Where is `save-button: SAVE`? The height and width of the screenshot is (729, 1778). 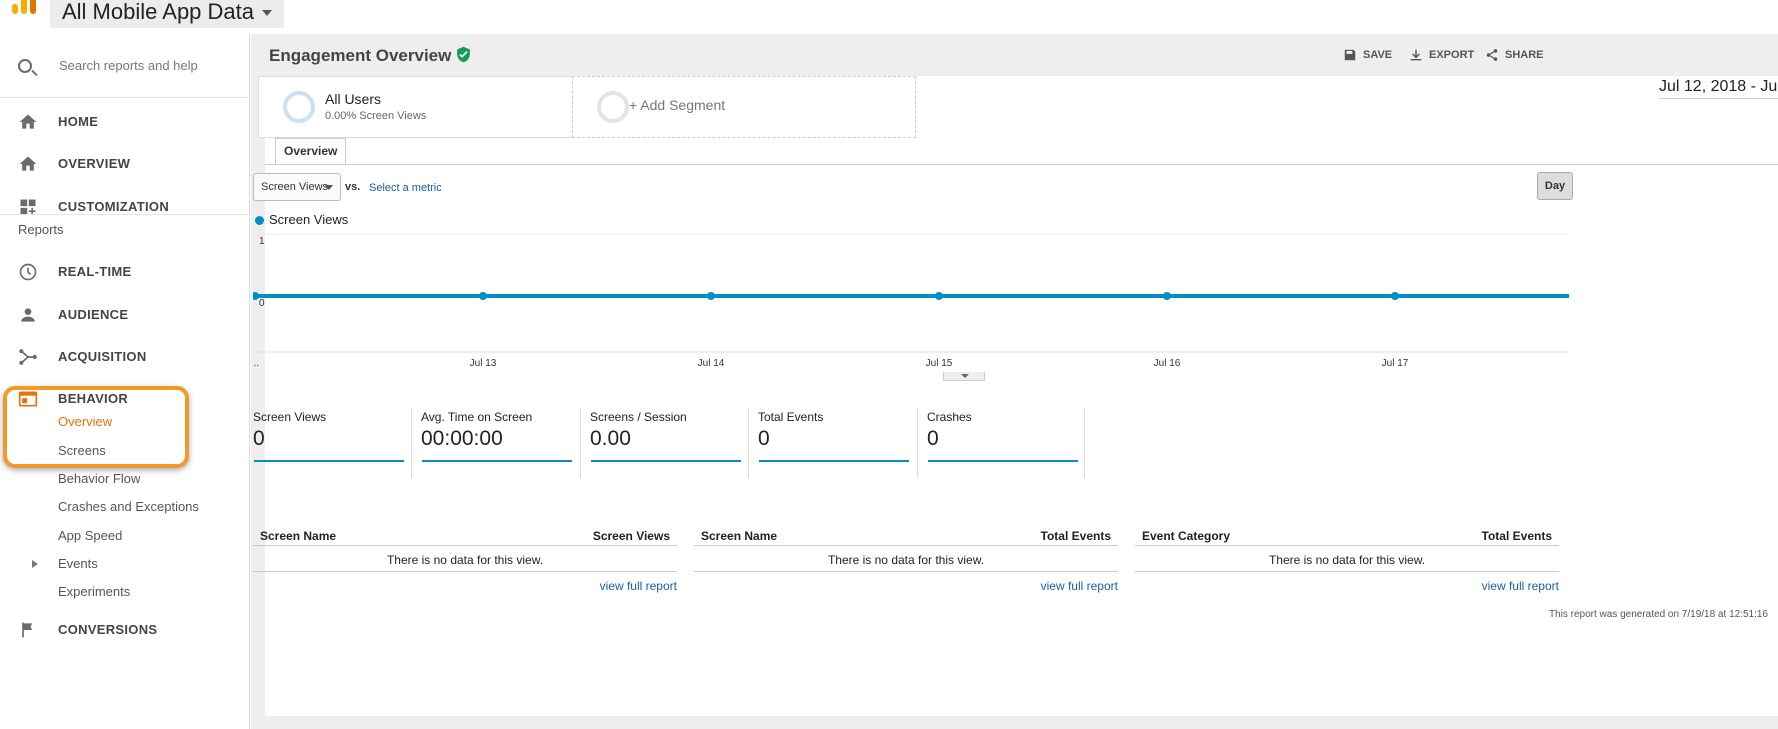 save-button: SAVE is located at coordinates (1367, 55).